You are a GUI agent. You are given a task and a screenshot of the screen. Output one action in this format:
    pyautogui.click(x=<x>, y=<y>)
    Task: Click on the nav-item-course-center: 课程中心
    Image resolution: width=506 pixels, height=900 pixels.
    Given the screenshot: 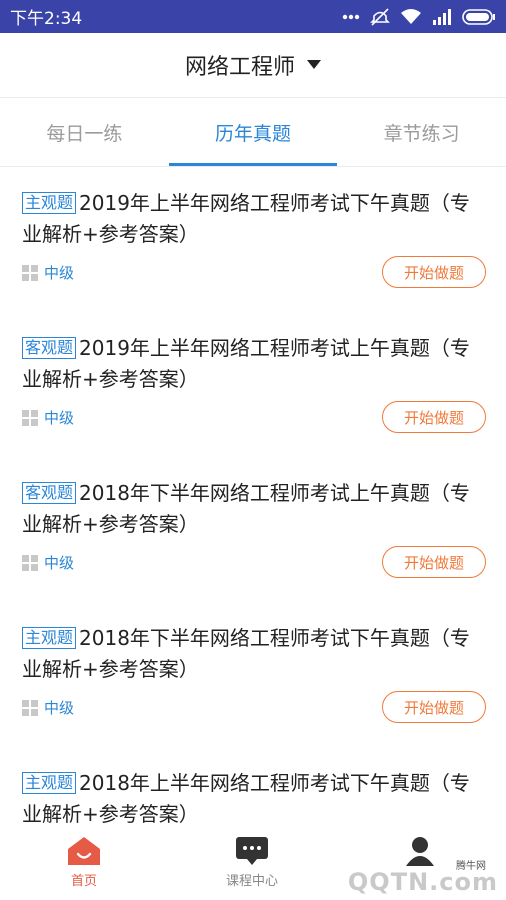 What is the action you would take?
    pyautogui.click(x=252, y=865)
    